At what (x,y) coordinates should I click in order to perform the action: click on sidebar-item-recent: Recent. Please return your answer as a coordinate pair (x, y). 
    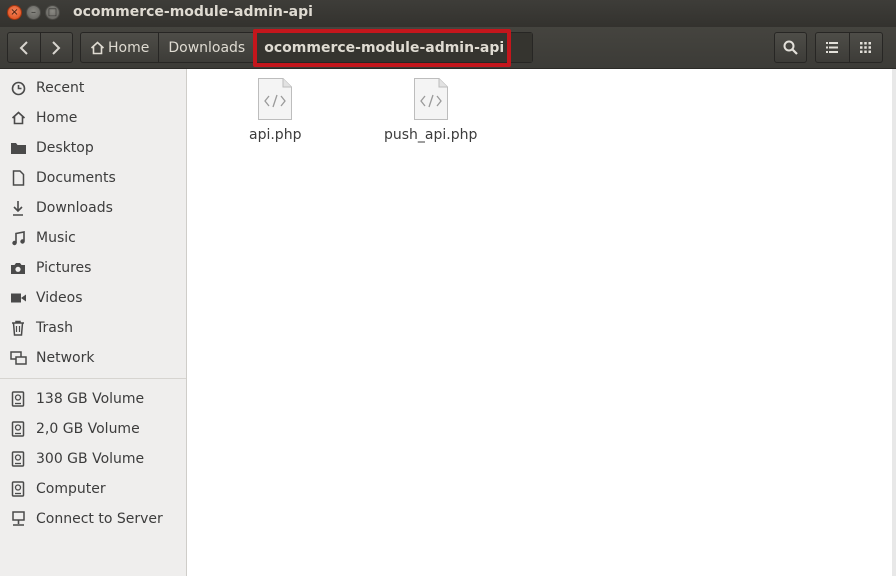
    Looking at the image, I should click on (93, 88).